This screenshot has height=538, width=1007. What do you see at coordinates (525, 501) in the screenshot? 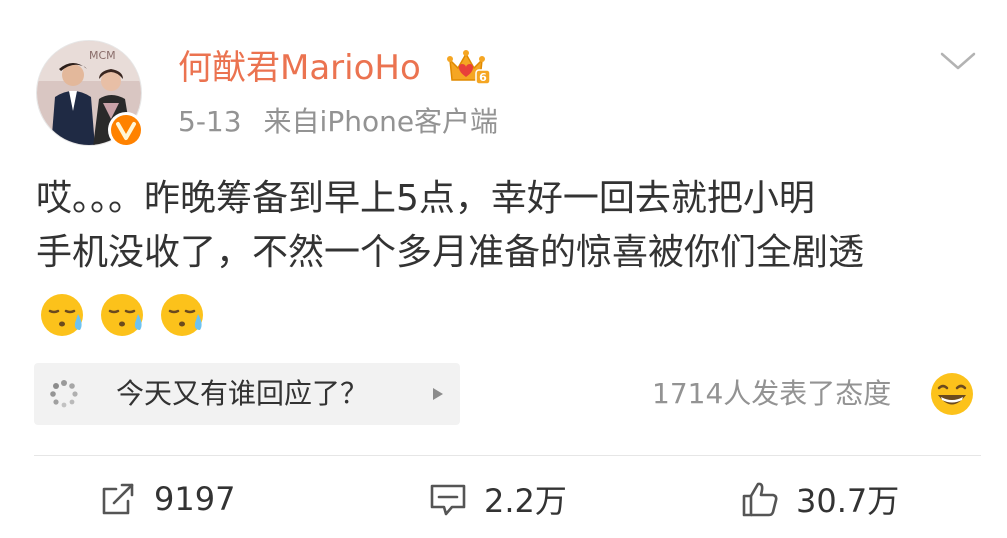
I see `comment-count: 2.2万` at bounding box center [525, 501].